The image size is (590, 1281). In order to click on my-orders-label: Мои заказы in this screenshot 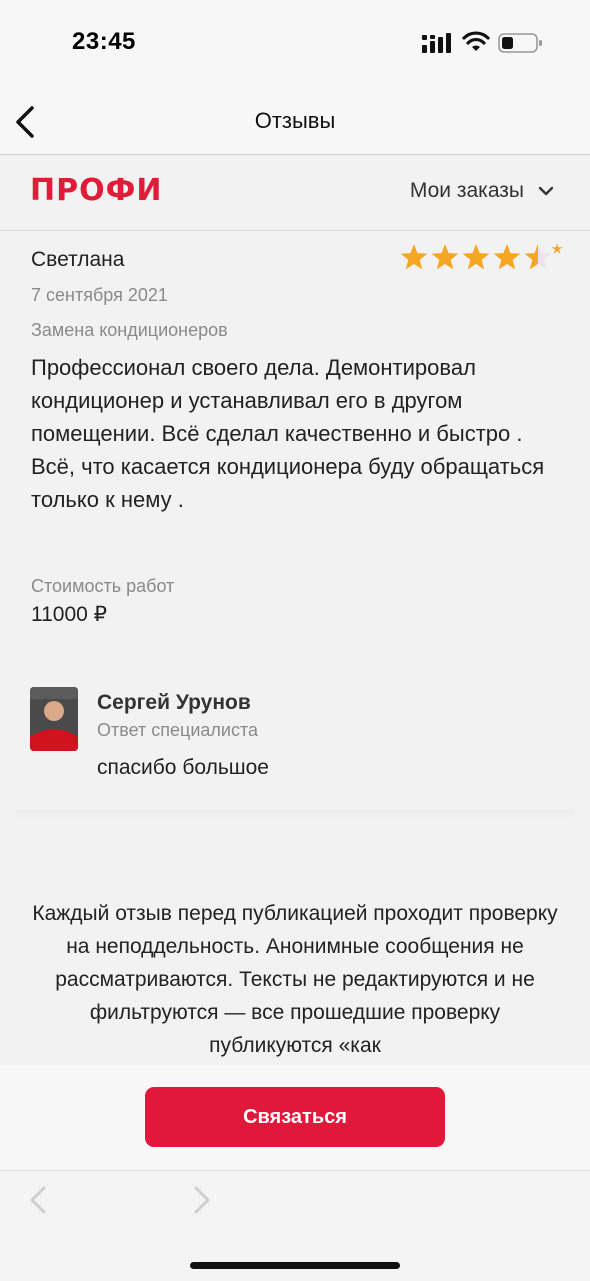, I will do `click(466, 190)`.